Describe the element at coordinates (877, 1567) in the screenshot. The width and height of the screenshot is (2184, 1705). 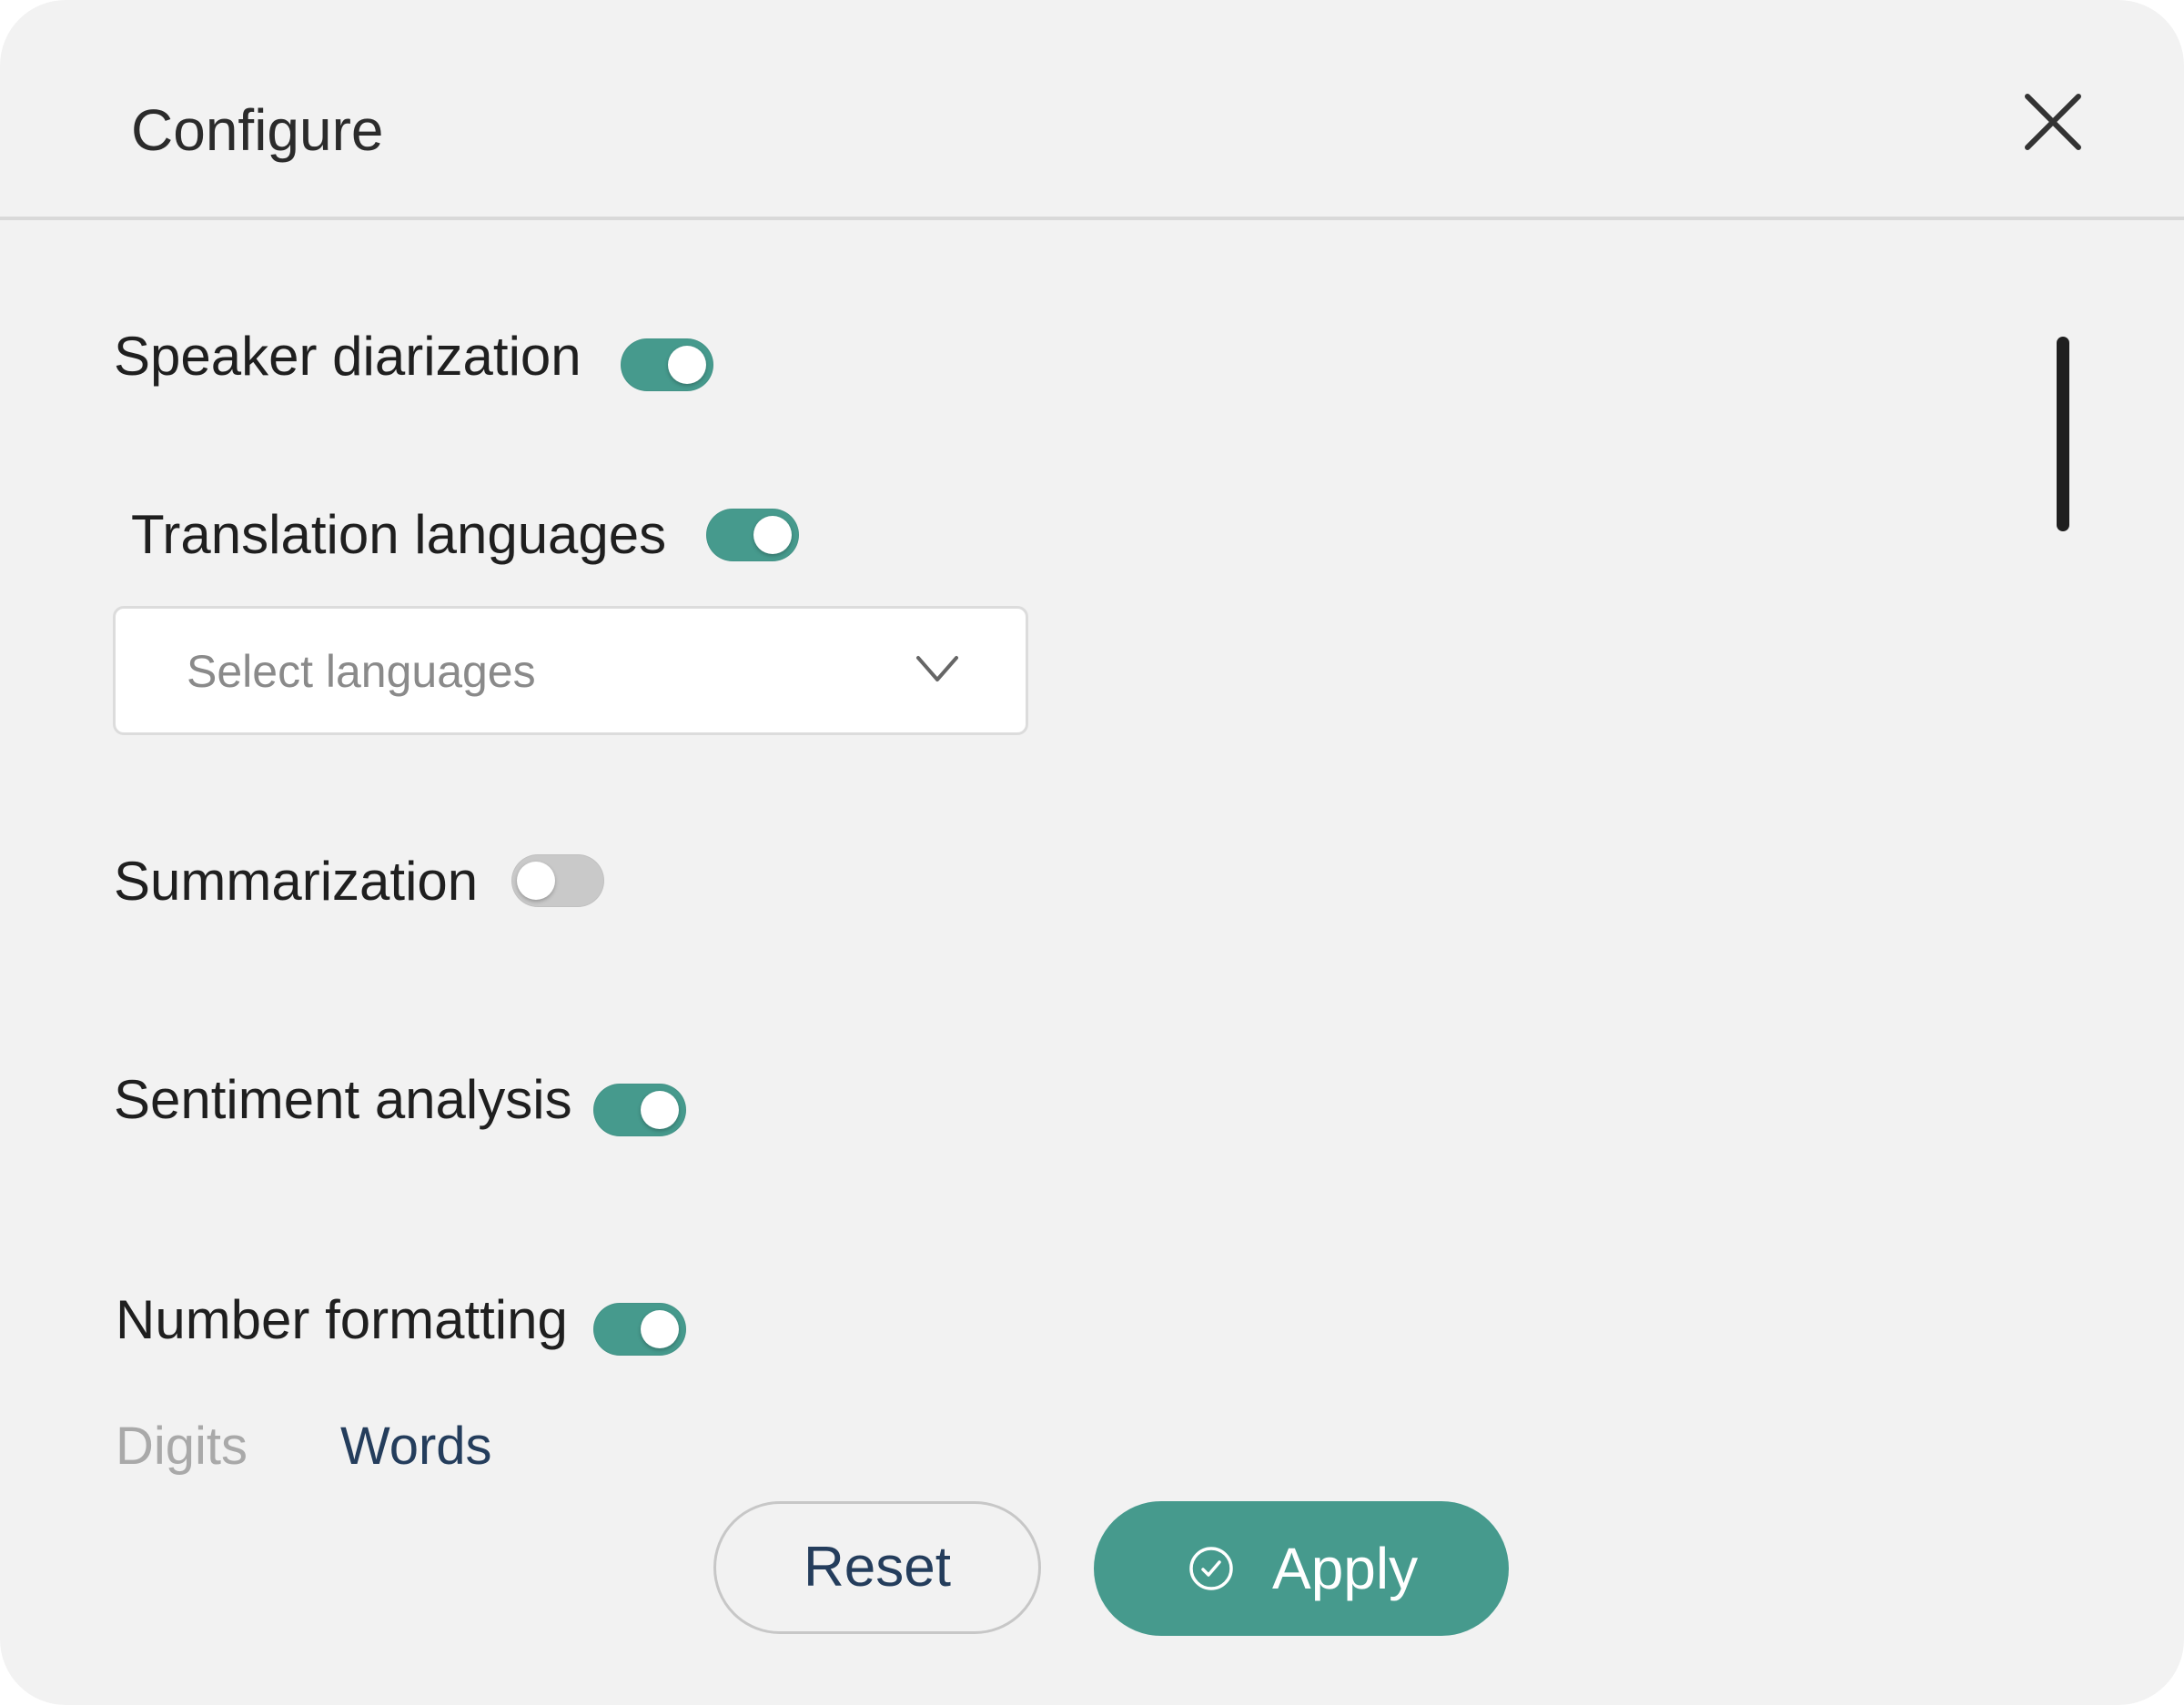
I see `reset-button: Reset` at that location.